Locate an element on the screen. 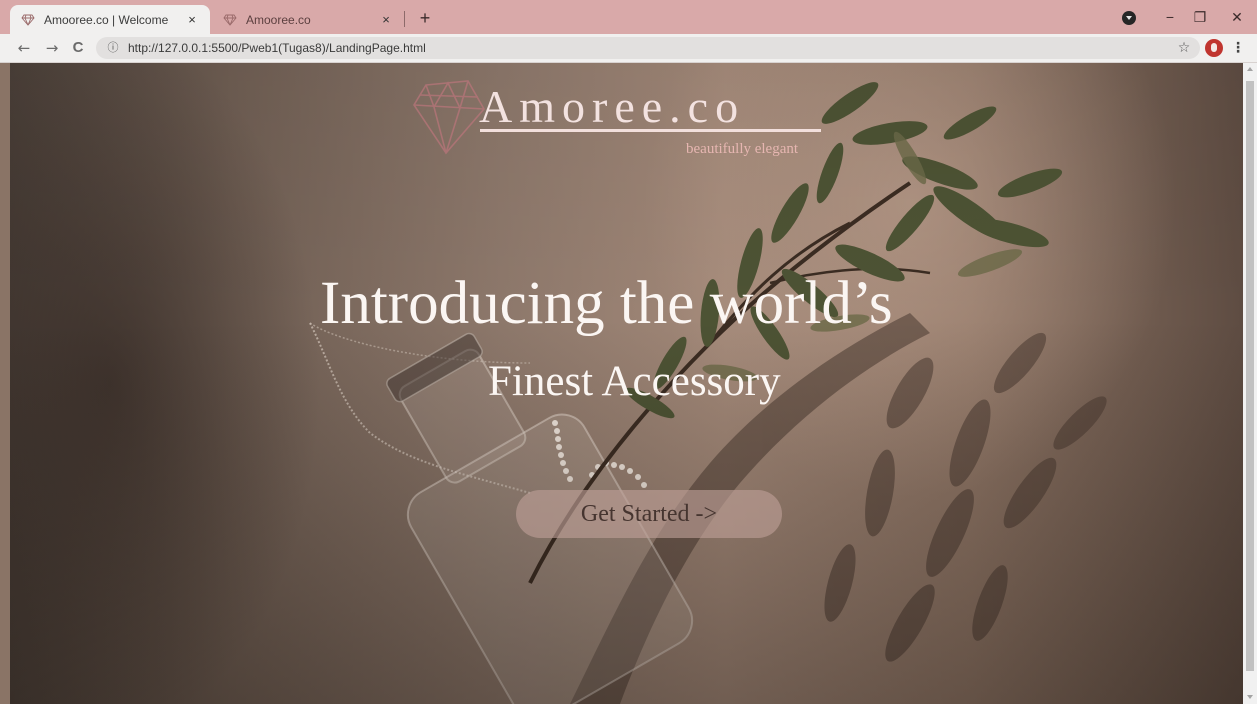 This screenshot has width=1257, height=704. new-tab-button: + is located at coordinates (425, 18).